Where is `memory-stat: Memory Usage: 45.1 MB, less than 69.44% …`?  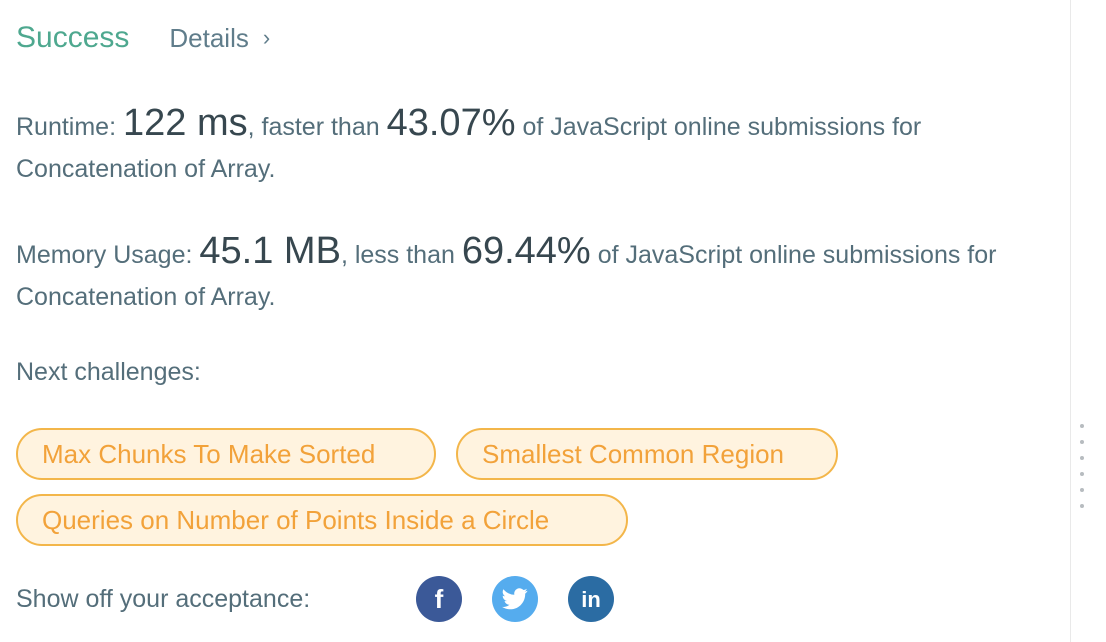
memory-stat: Memory Usage: 45.1 MB, less than 69.44% … is located at coordinates (521, 274).